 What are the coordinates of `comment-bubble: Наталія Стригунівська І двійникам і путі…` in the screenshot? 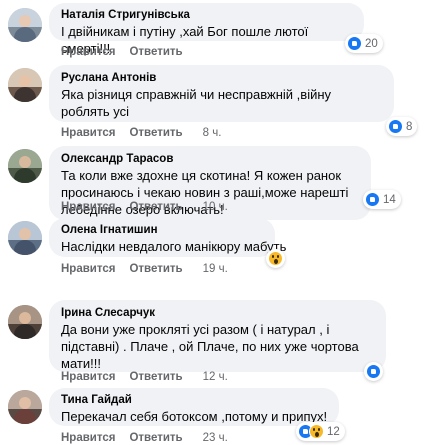 It's located at (206, 29).